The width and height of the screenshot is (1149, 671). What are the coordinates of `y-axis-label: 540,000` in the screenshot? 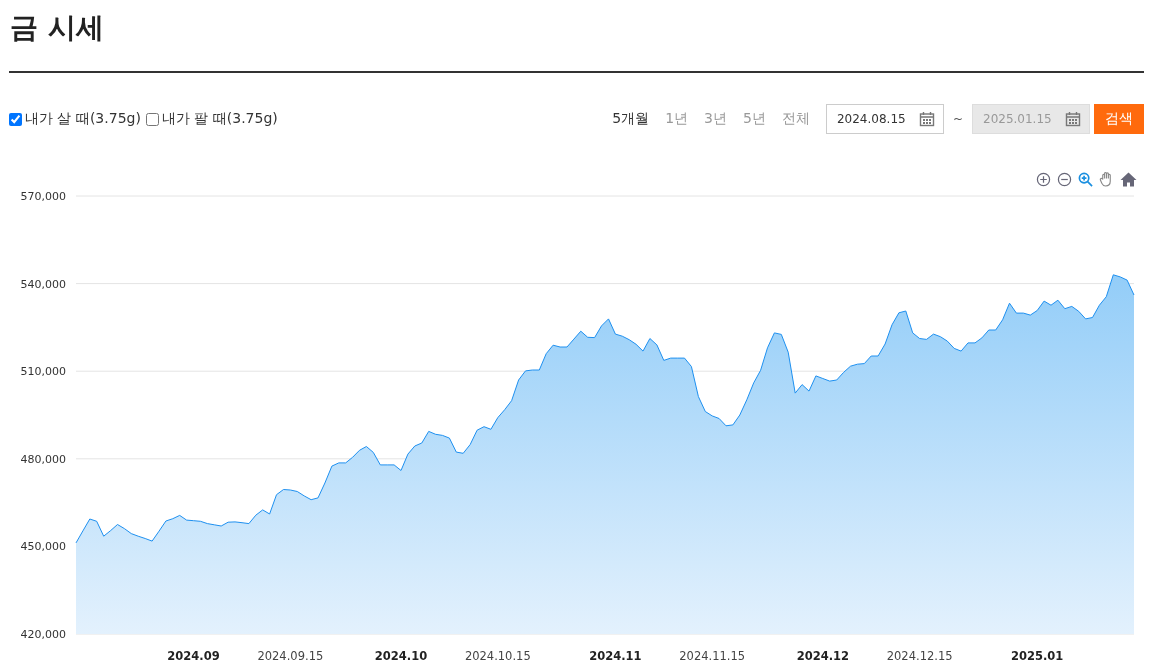 It's located at (43, 284).